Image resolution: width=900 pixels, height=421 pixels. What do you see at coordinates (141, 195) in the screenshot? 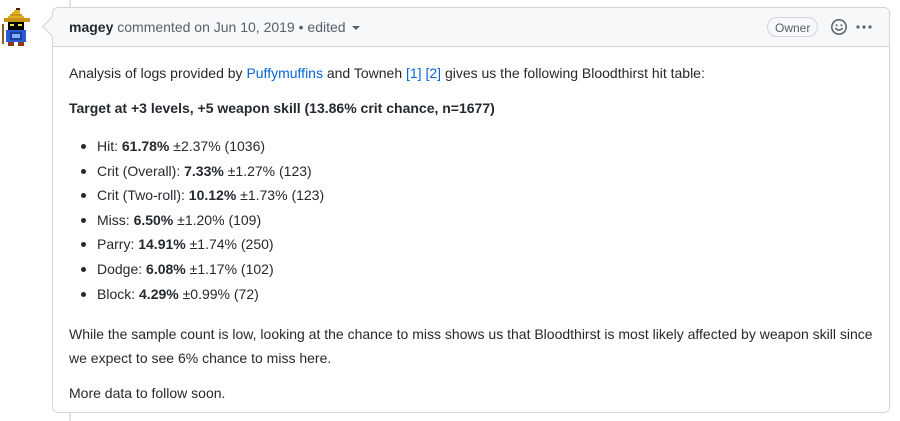
I see `crit-two-roll-label: Crit (Two-roll):` at bounding box center [141, 195].